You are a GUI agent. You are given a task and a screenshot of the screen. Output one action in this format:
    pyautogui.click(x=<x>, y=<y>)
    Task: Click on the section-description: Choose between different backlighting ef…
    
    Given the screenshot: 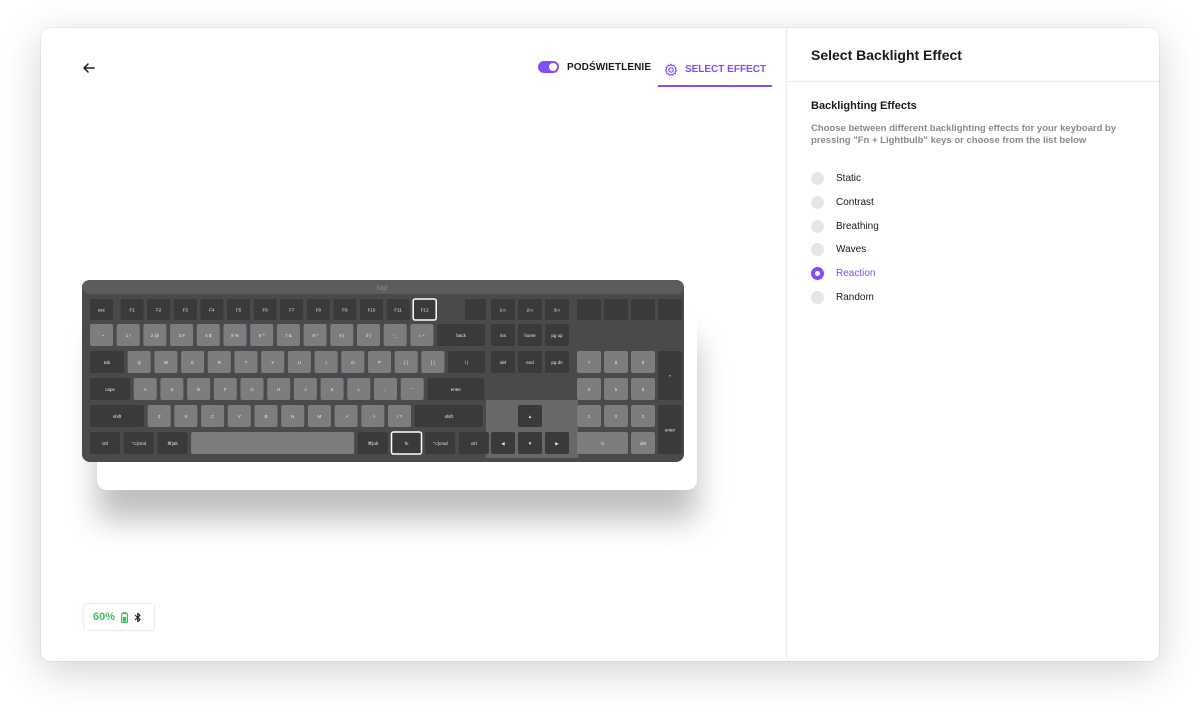 What is the action you would take?
    pyautogui.click(x=964, y=134)
    